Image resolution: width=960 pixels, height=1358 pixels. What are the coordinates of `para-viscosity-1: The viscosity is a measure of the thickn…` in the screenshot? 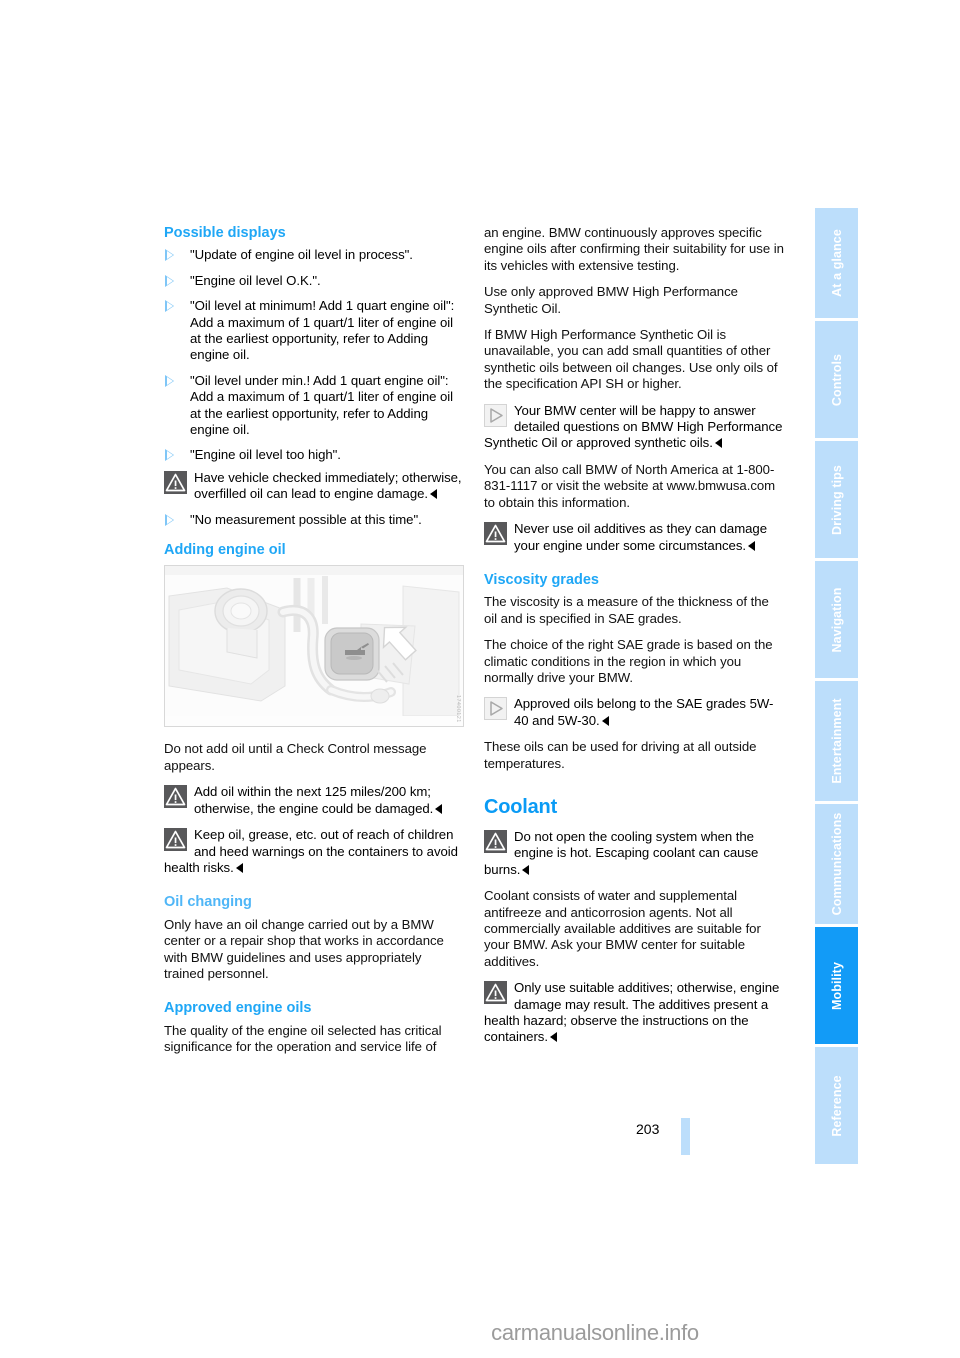 It's located at (626, 610).